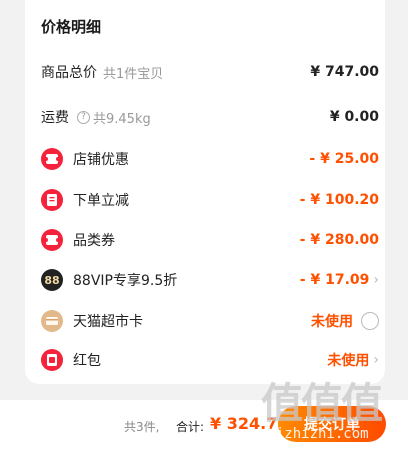  Describe the element at coordinates (339, 240) in the screenshot. I see `category-coupon-value: - ¥ 280.00` at that location.